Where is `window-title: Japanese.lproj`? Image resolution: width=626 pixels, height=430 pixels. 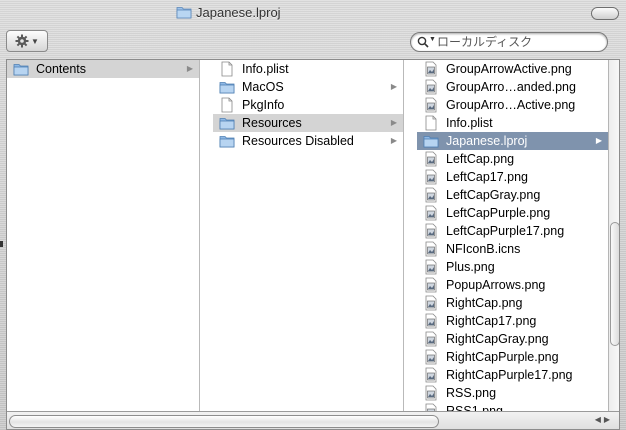
window-title: Japanese.lproj is located at coordinates (238, 12).